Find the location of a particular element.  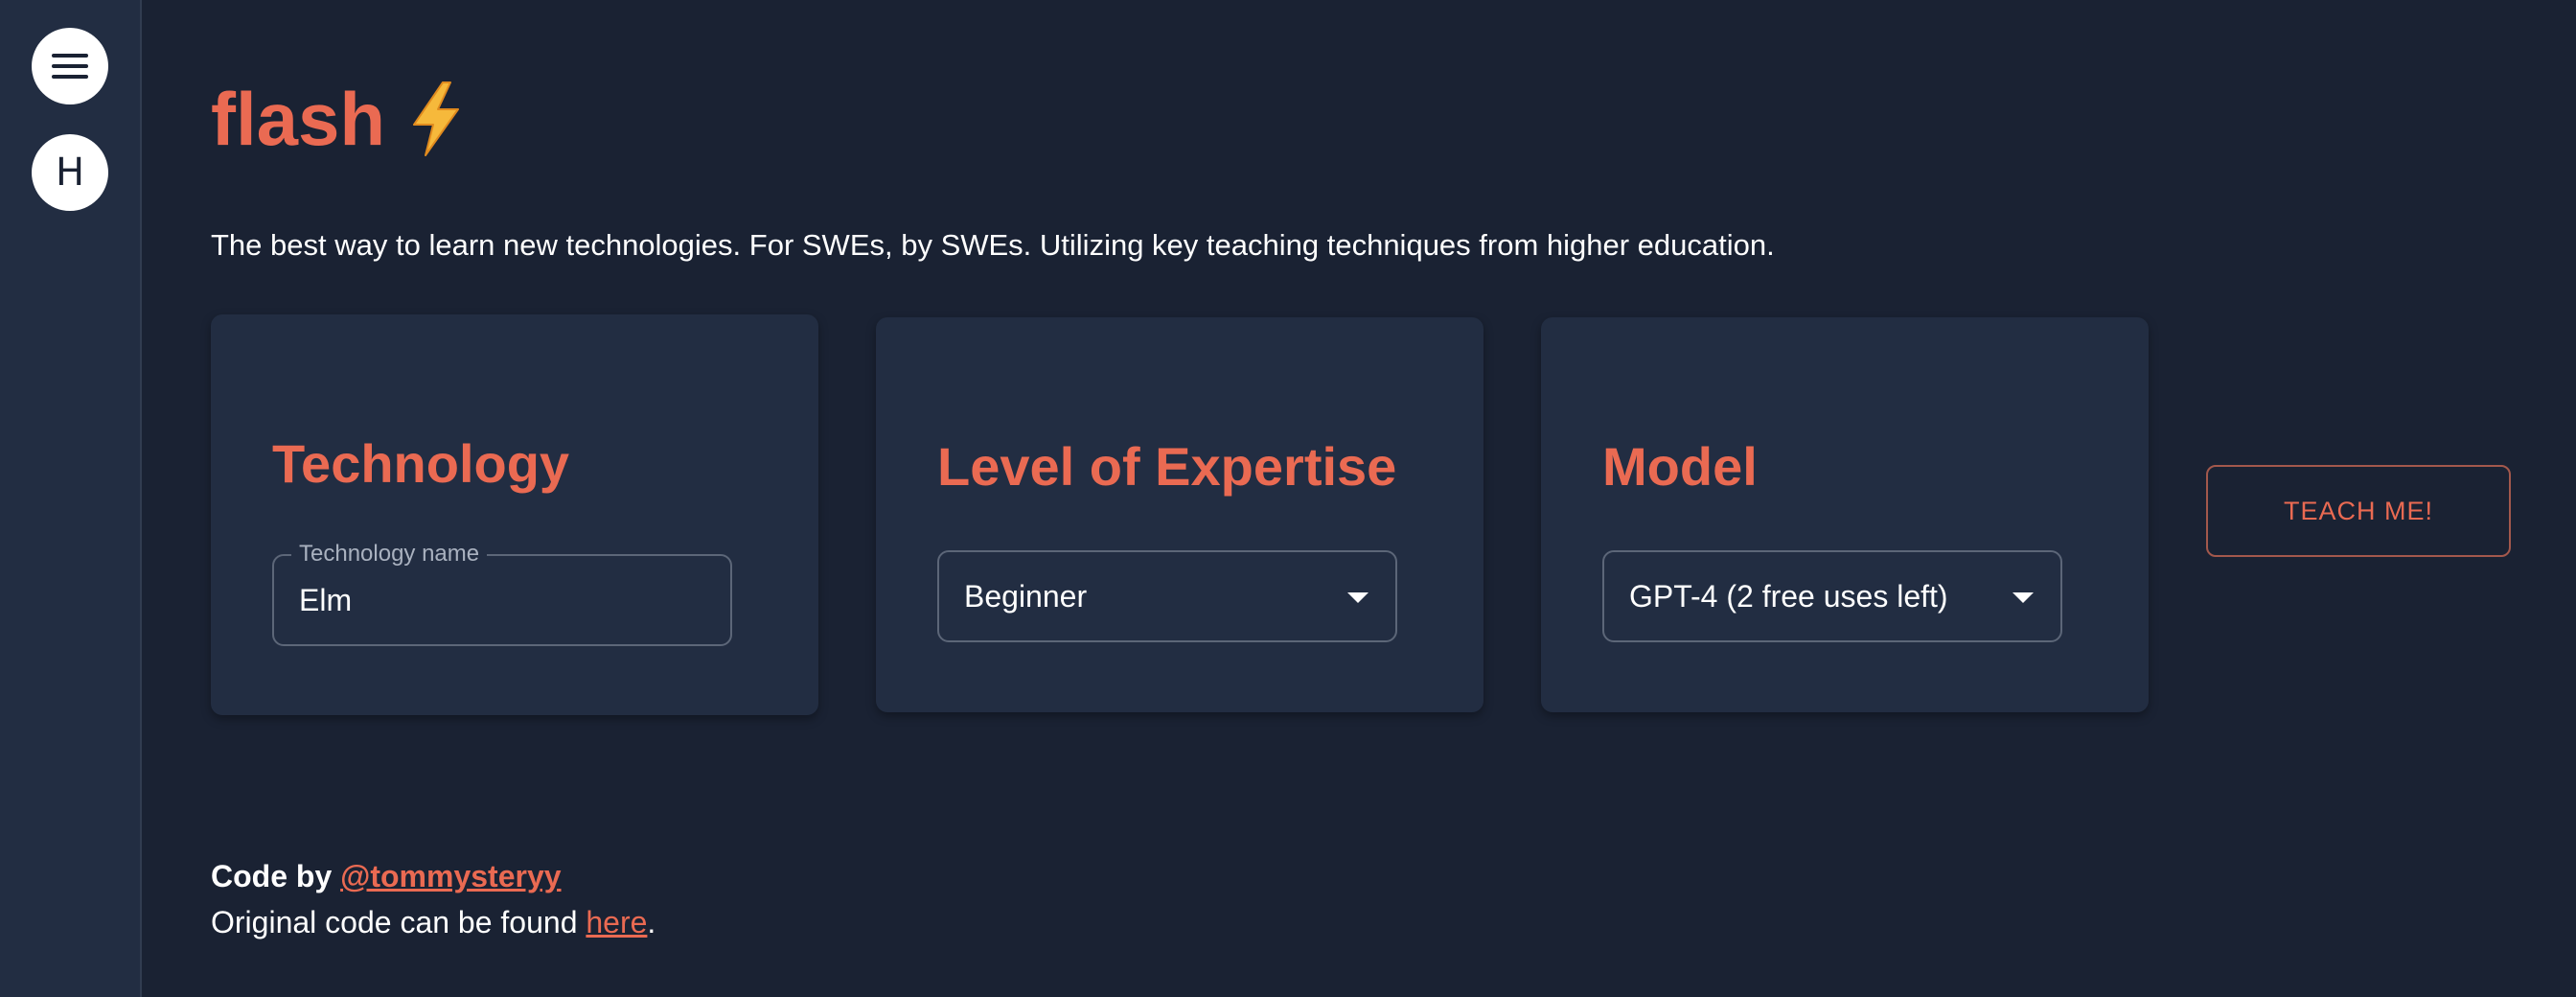

technology-name-value: Elm is located at coordinates (326, 599).